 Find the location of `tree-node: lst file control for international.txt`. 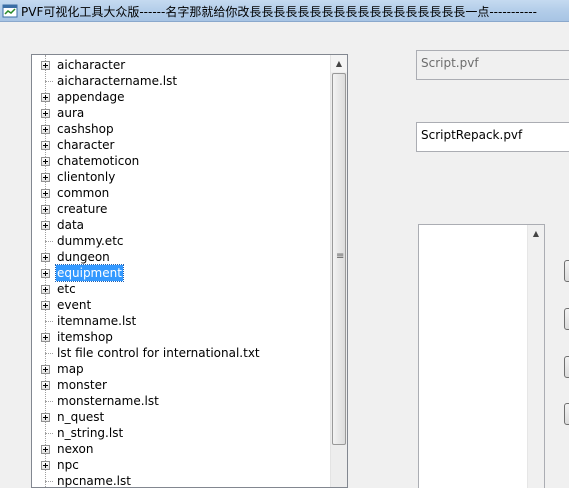

tree-node: lst file control for international.txt is located at coordinates (182, 353).